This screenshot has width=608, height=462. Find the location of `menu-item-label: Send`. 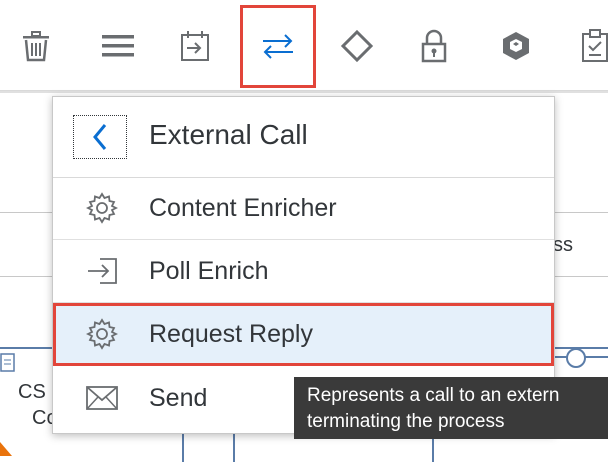

menu-item-label: Send is located at coordinates (178, 398).